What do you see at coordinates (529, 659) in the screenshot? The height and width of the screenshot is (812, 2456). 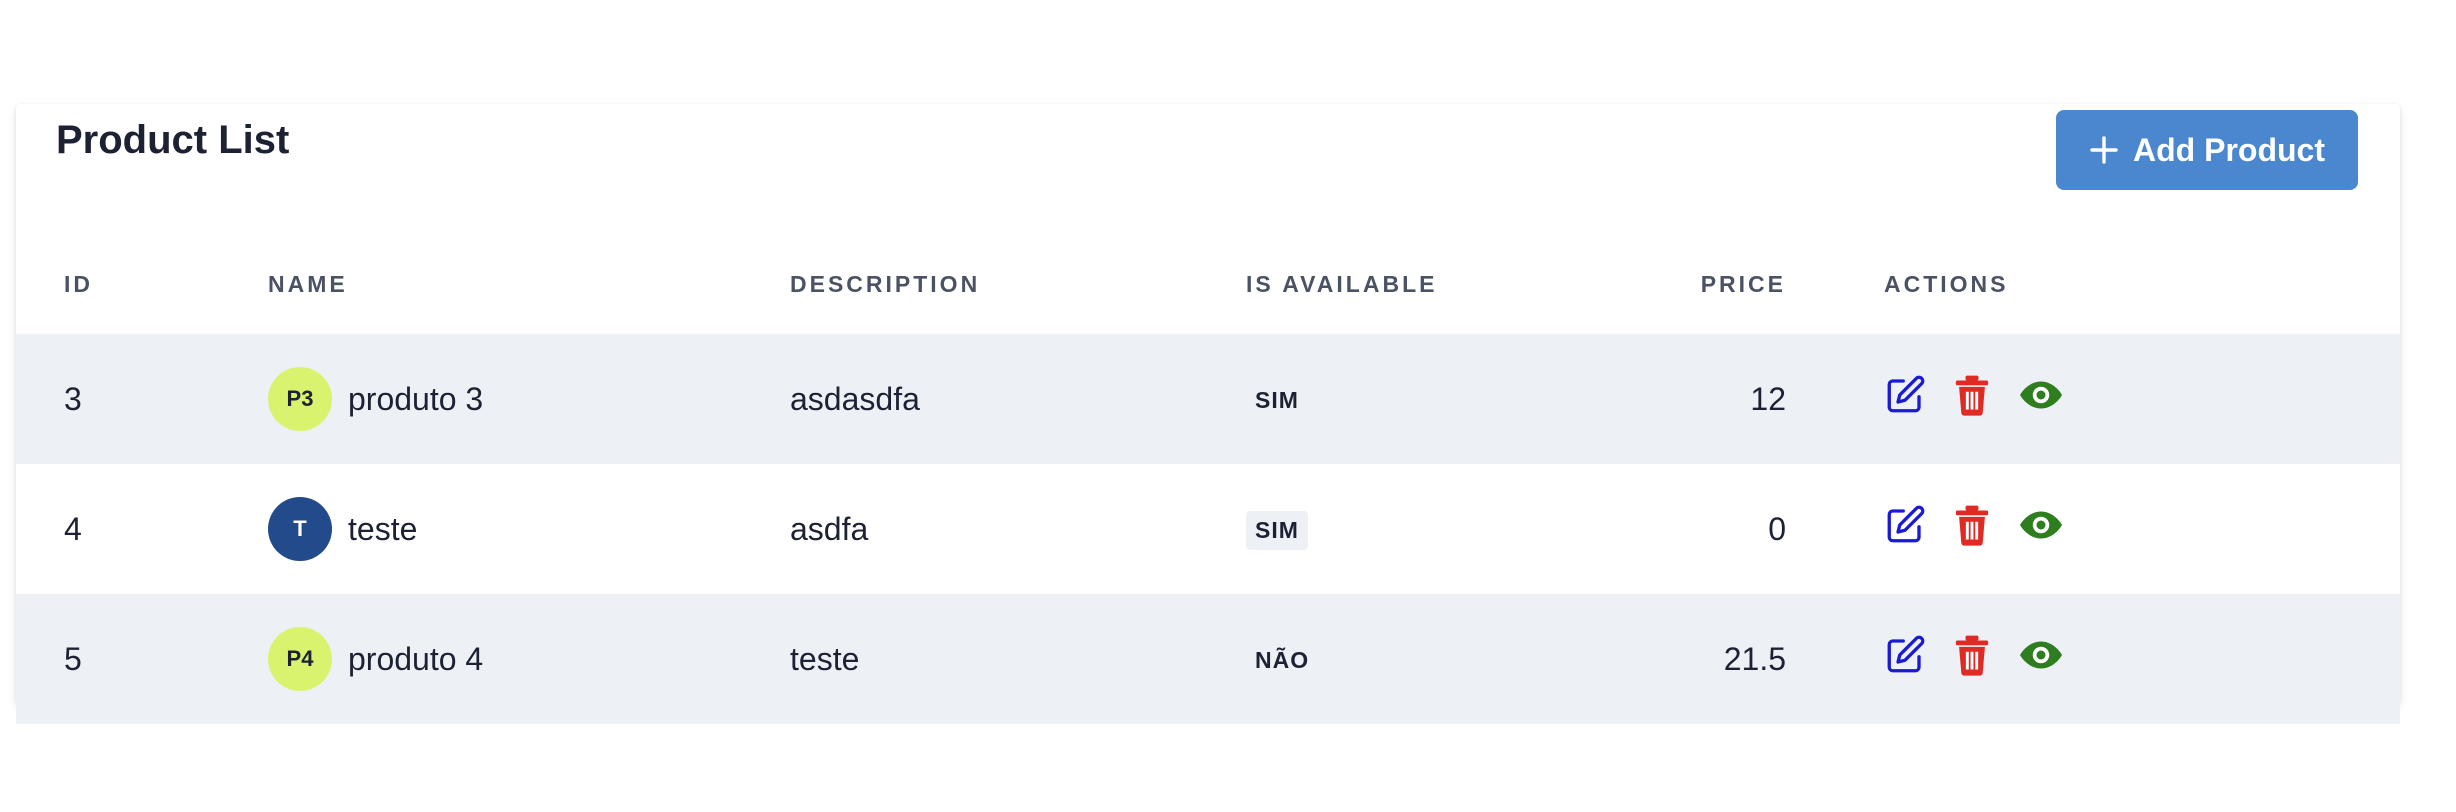 I see `cell-name: P4 produto 4` at bounding box center [529, 659].